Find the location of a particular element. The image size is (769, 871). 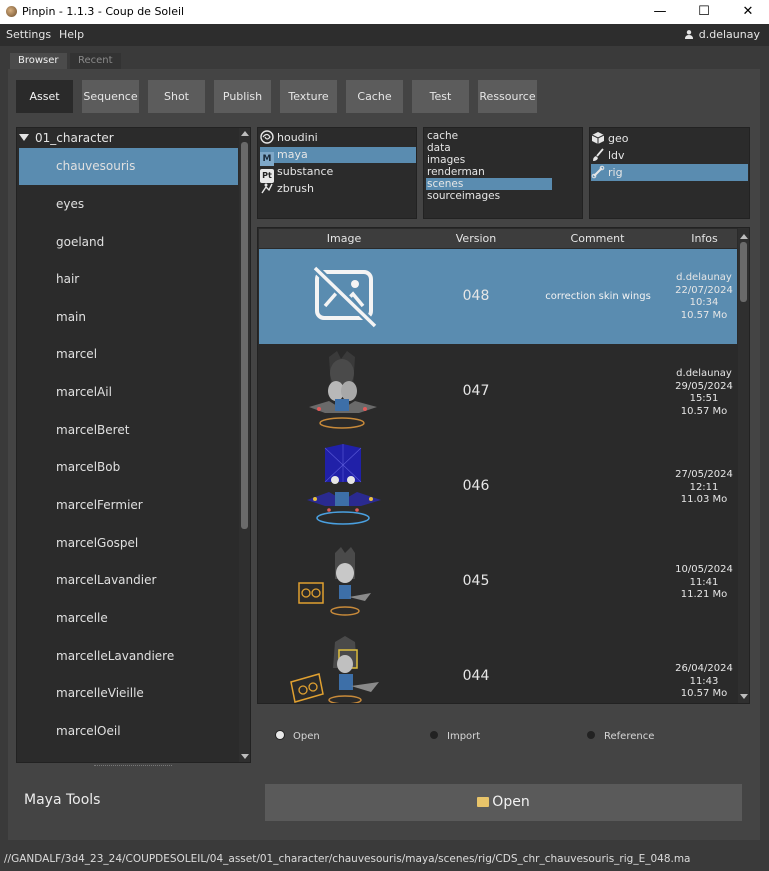

asset-item-marcelfermier: marcelFermier is located at coordinates (128, 505).